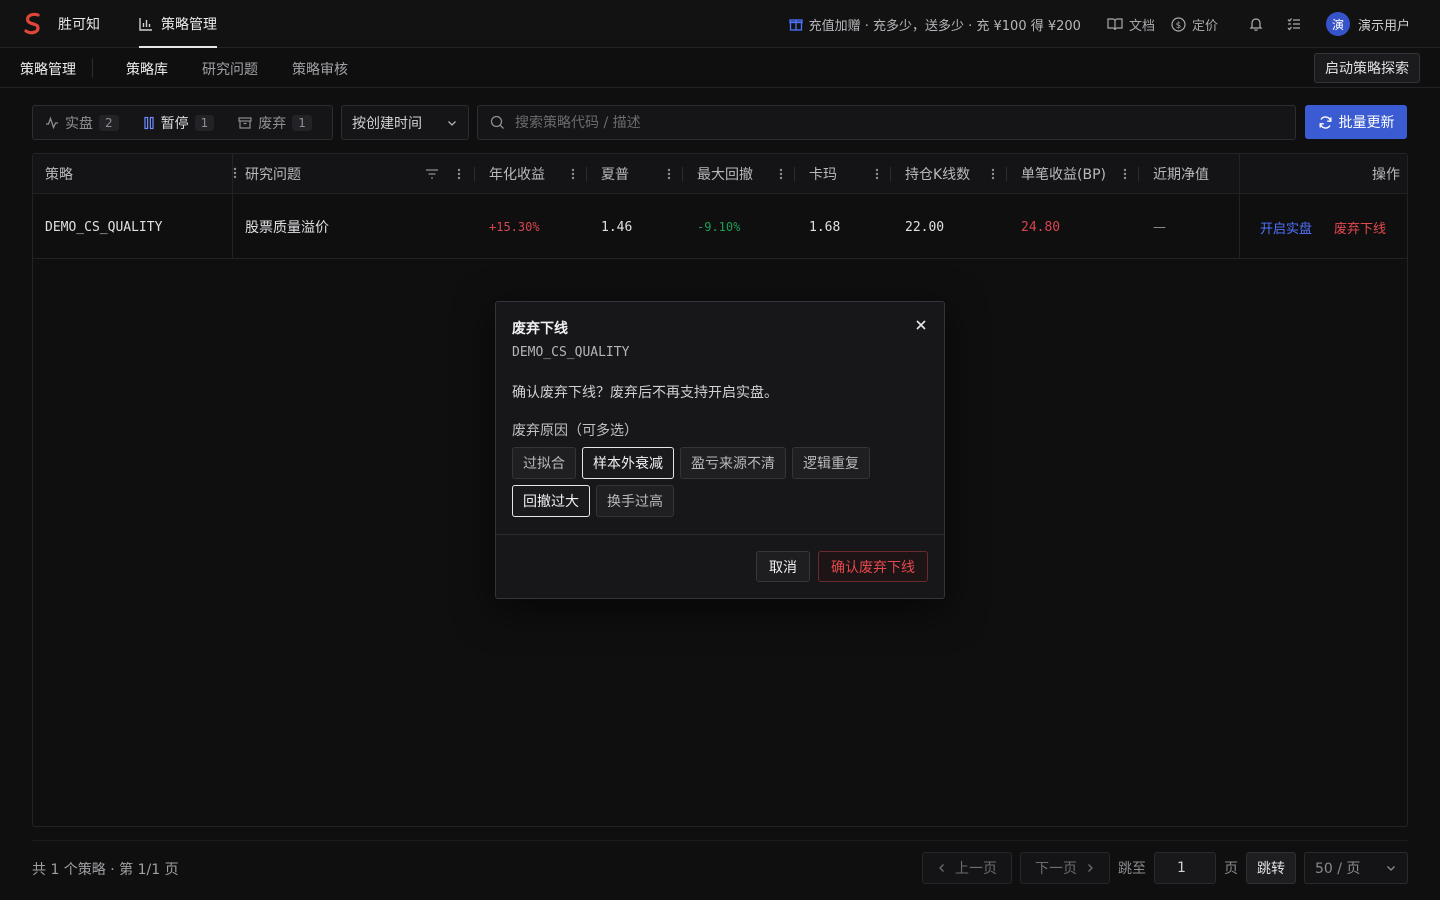 The image size is (1440, 900). What do you see at coordinates (1271, 868) in the screenshot?
I see `jump-button: 跳转` at bounding box center [1271, 868].